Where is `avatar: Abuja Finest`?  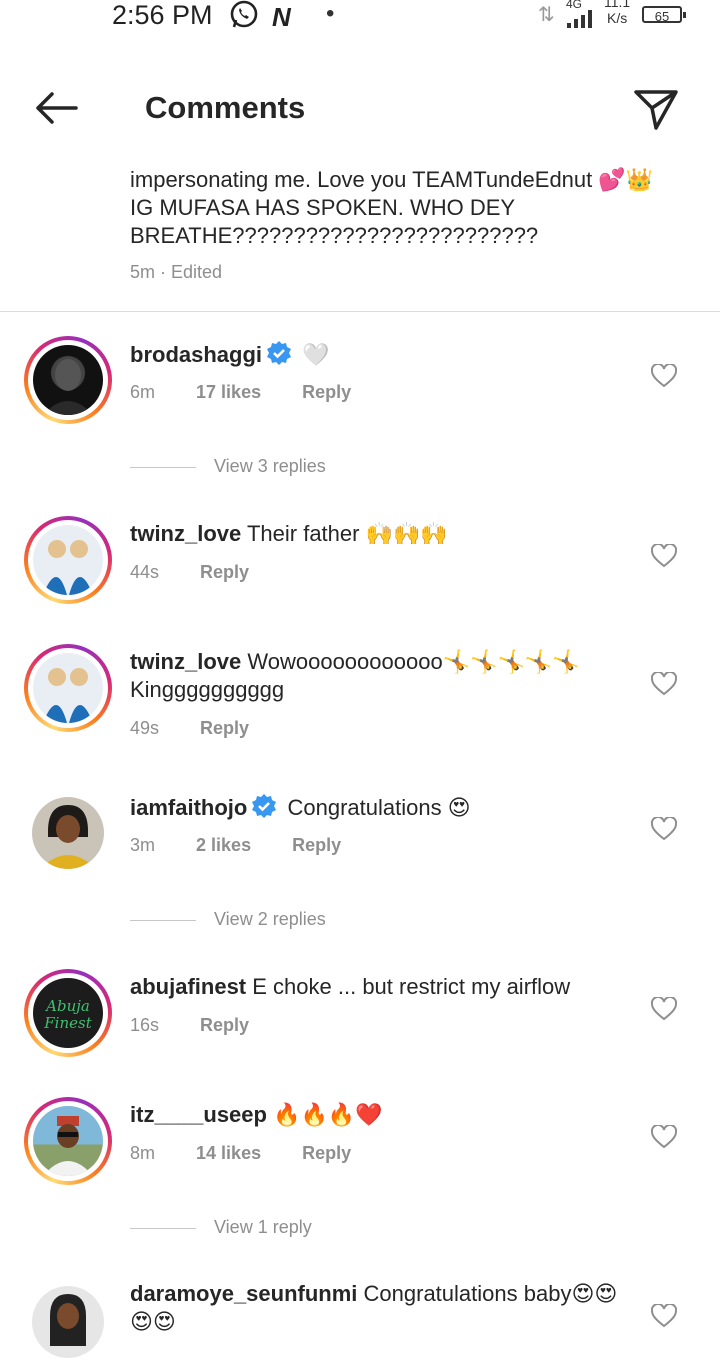
avatar: Abuja Finest is located at coordinates (68, 1013).